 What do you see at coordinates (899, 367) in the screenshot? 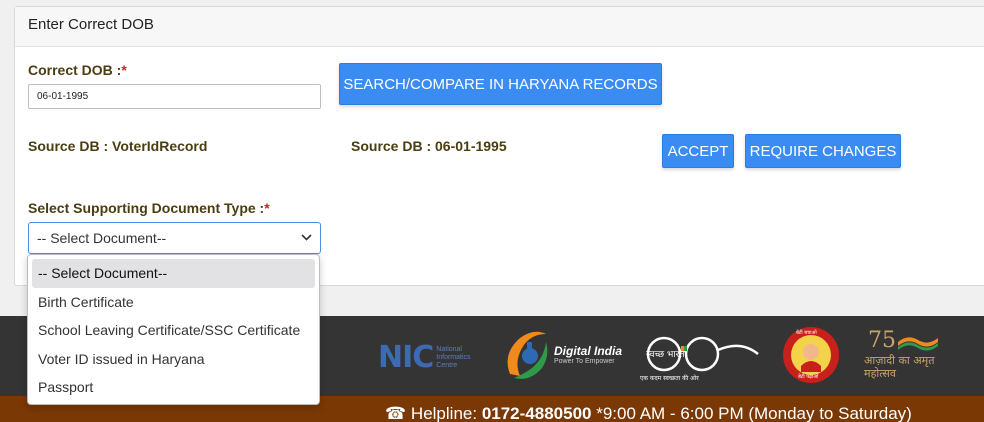
I see `azadi-text: आज़ादी का अमृत महोत्सव` at bounding box center [899, 367].